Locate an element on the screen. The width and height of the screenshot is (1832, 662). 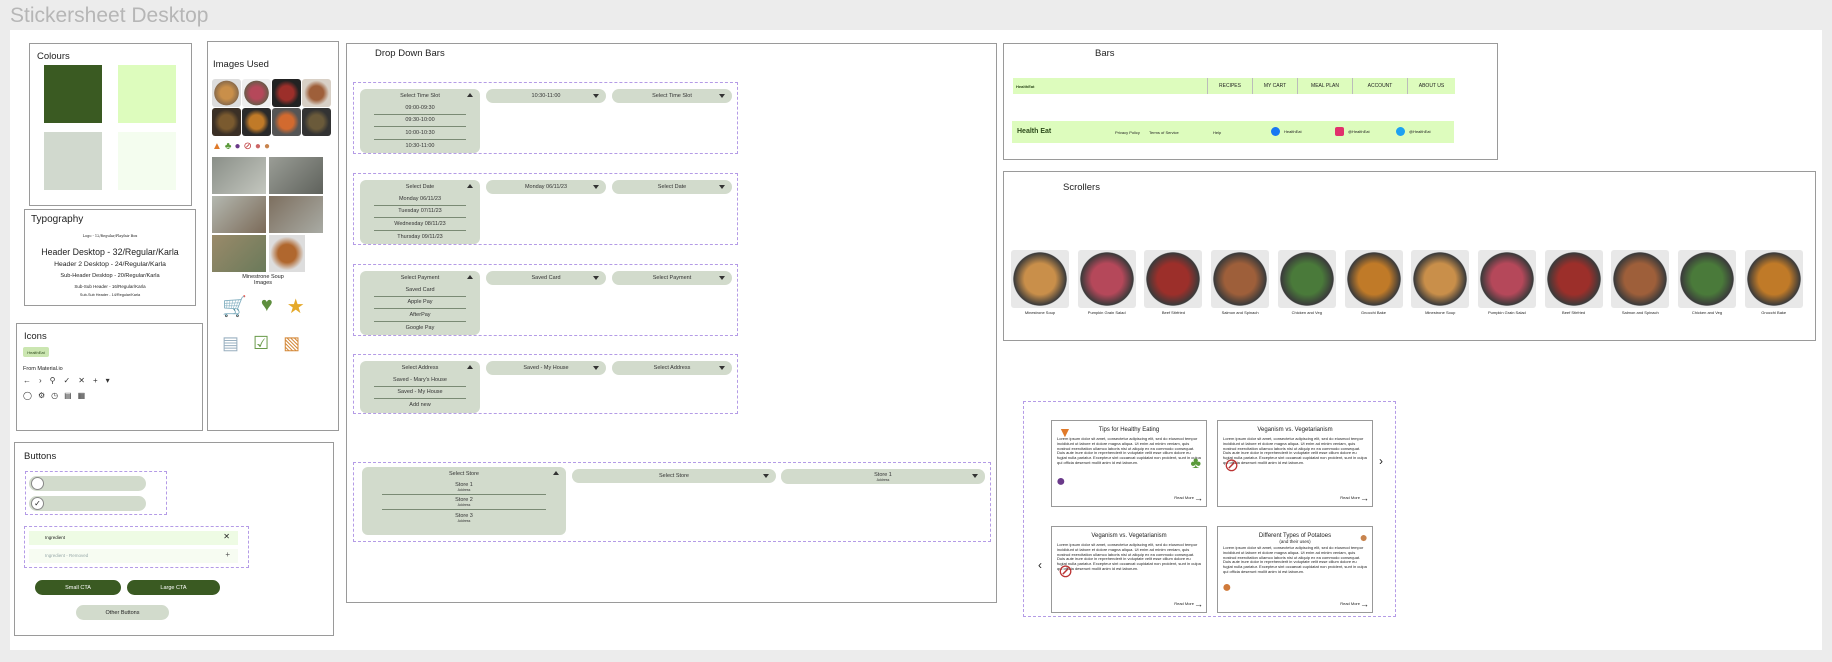
icon-row-1: ← › ⚲ ✓ ✕ + ▾ is located at coordinates (66, 380).